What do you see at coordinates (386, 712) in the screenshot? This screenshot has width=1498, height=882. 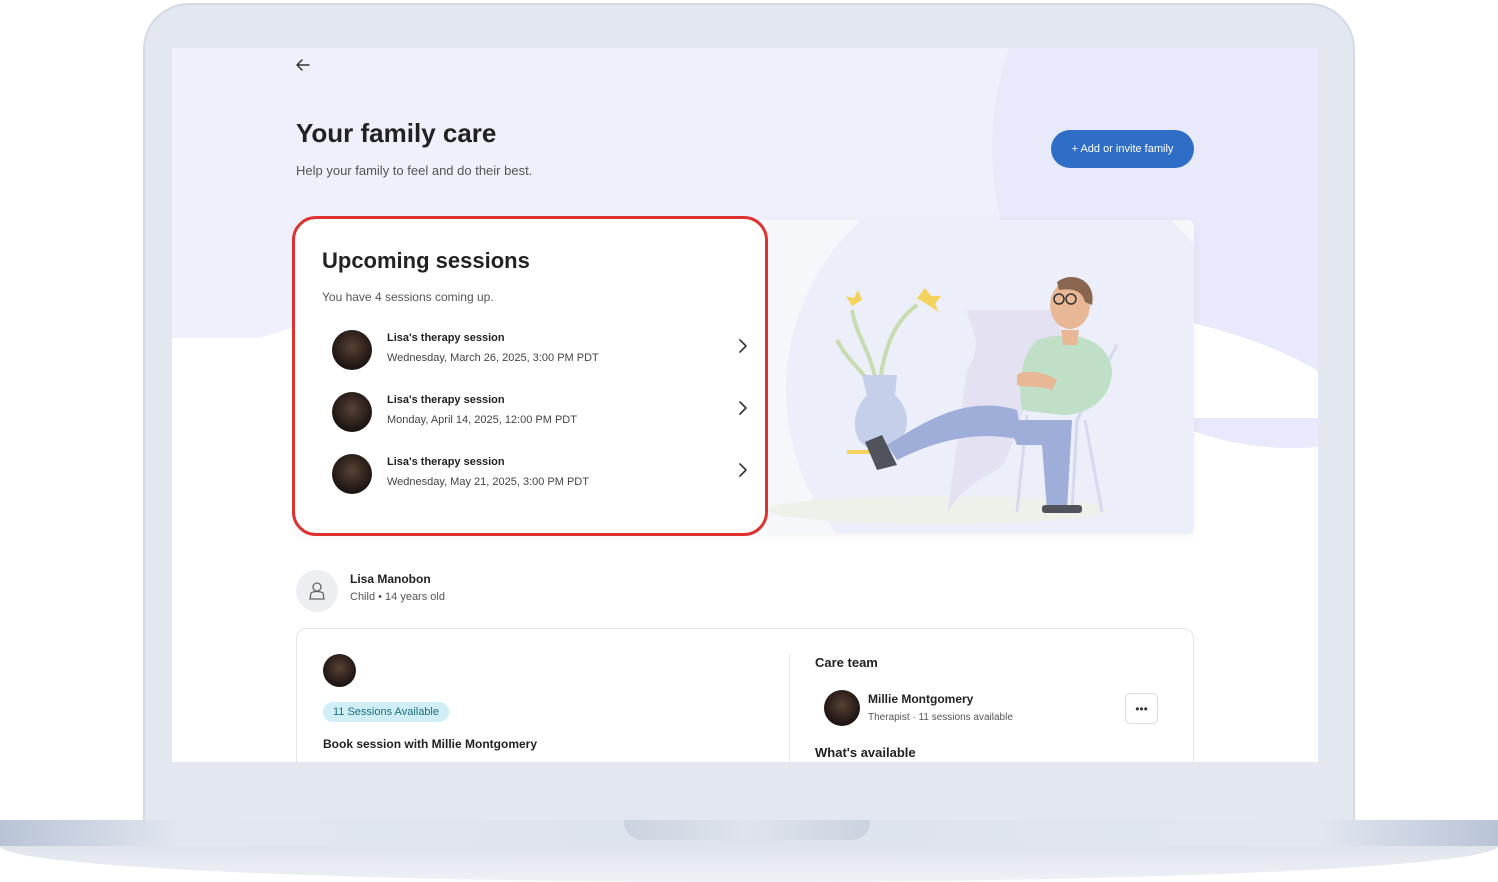 I see `sessions-available-badge: 11 Sessions Available` at bounding box center [386, 712].